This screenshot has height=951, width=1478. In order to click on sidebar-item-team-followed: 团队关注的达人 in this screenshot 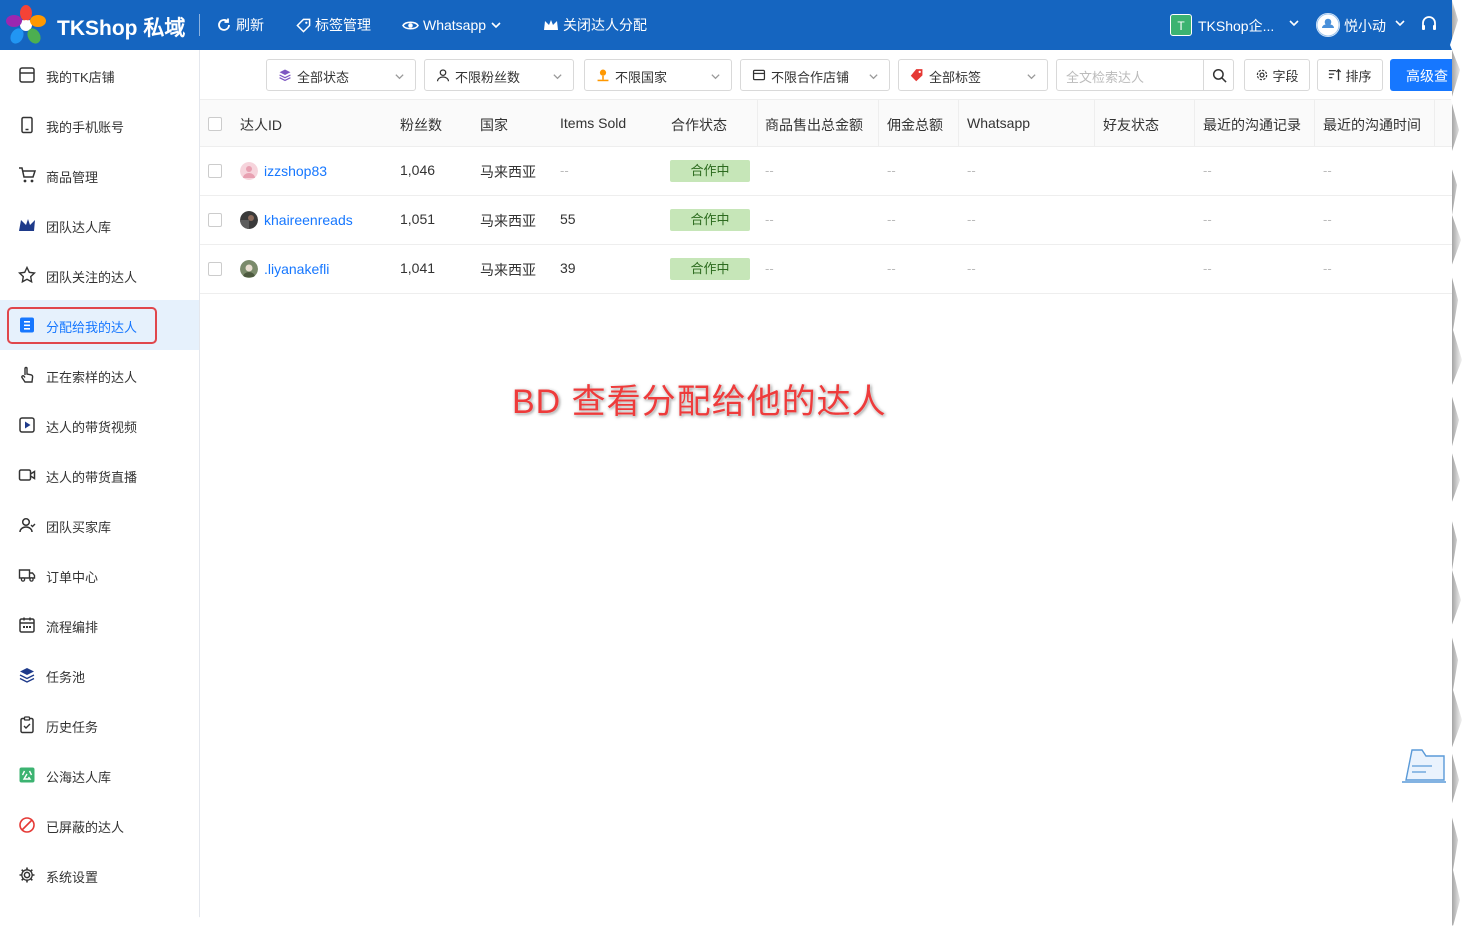, I will do `click(99, 275)`.